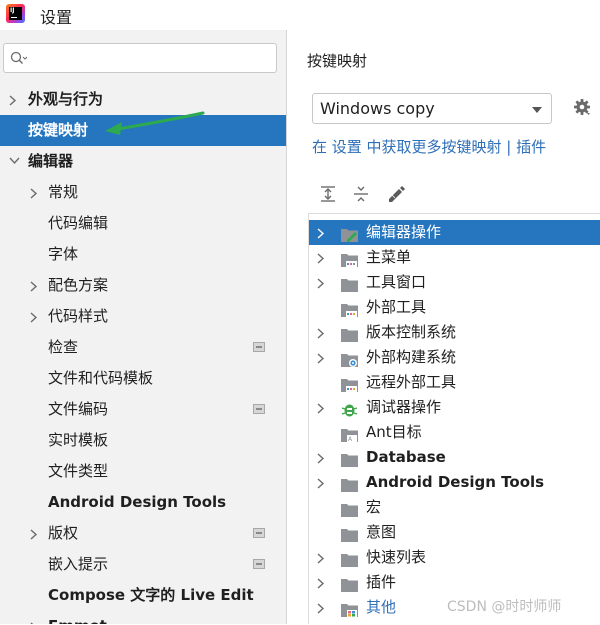 The image size is (600, 625). What do you see at coordinates (454, 432) in the screenshot?
I see `keymap-tree-row: A Ant目标` at bounding box center [454, 432].